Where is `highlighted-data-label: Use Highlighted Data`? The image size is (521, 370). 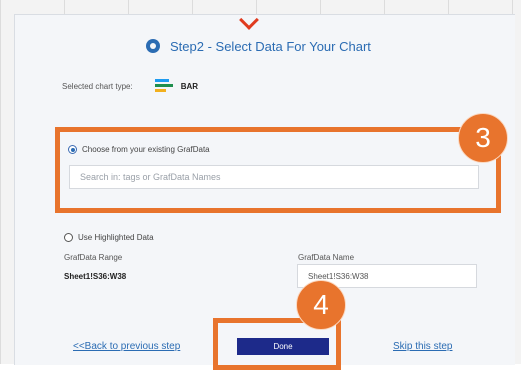
highlighted-data-label: Use Highlighted Data is located at coordinates (116, 237).